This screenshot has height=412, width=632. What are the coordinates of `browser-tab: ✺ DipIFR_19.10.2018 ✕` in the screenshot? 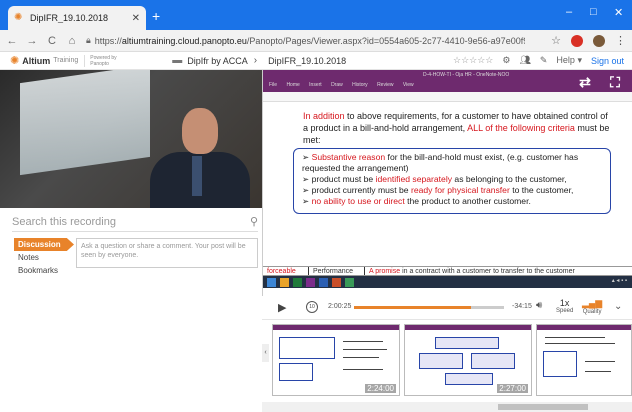 It's located at (77, 18).